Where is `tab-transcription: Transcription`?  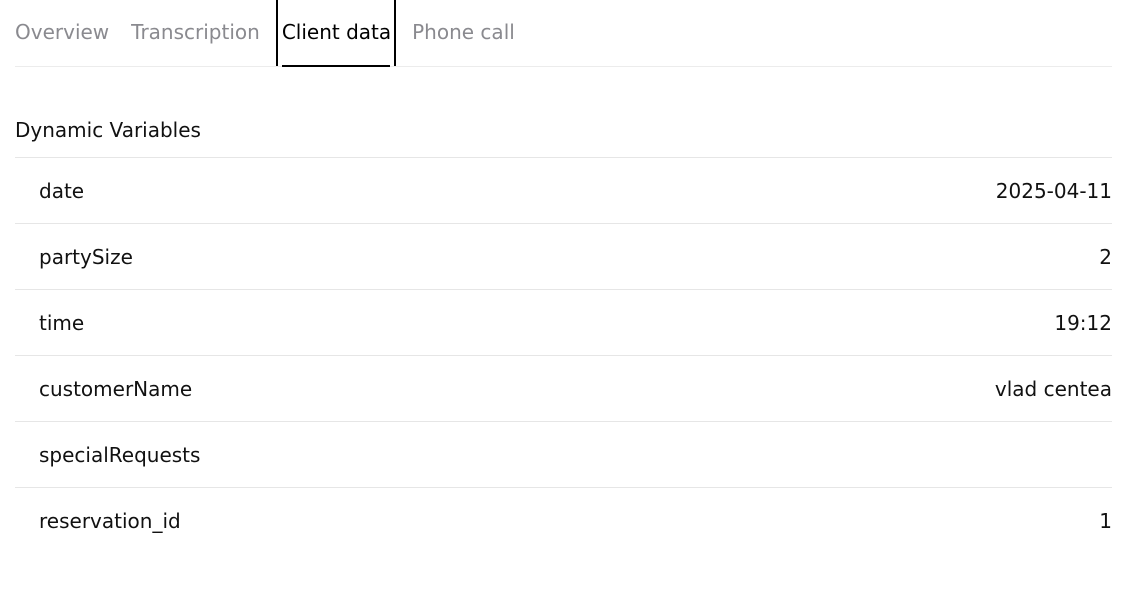
tab-transcription: Transcription is located at coordinates (195, 33).